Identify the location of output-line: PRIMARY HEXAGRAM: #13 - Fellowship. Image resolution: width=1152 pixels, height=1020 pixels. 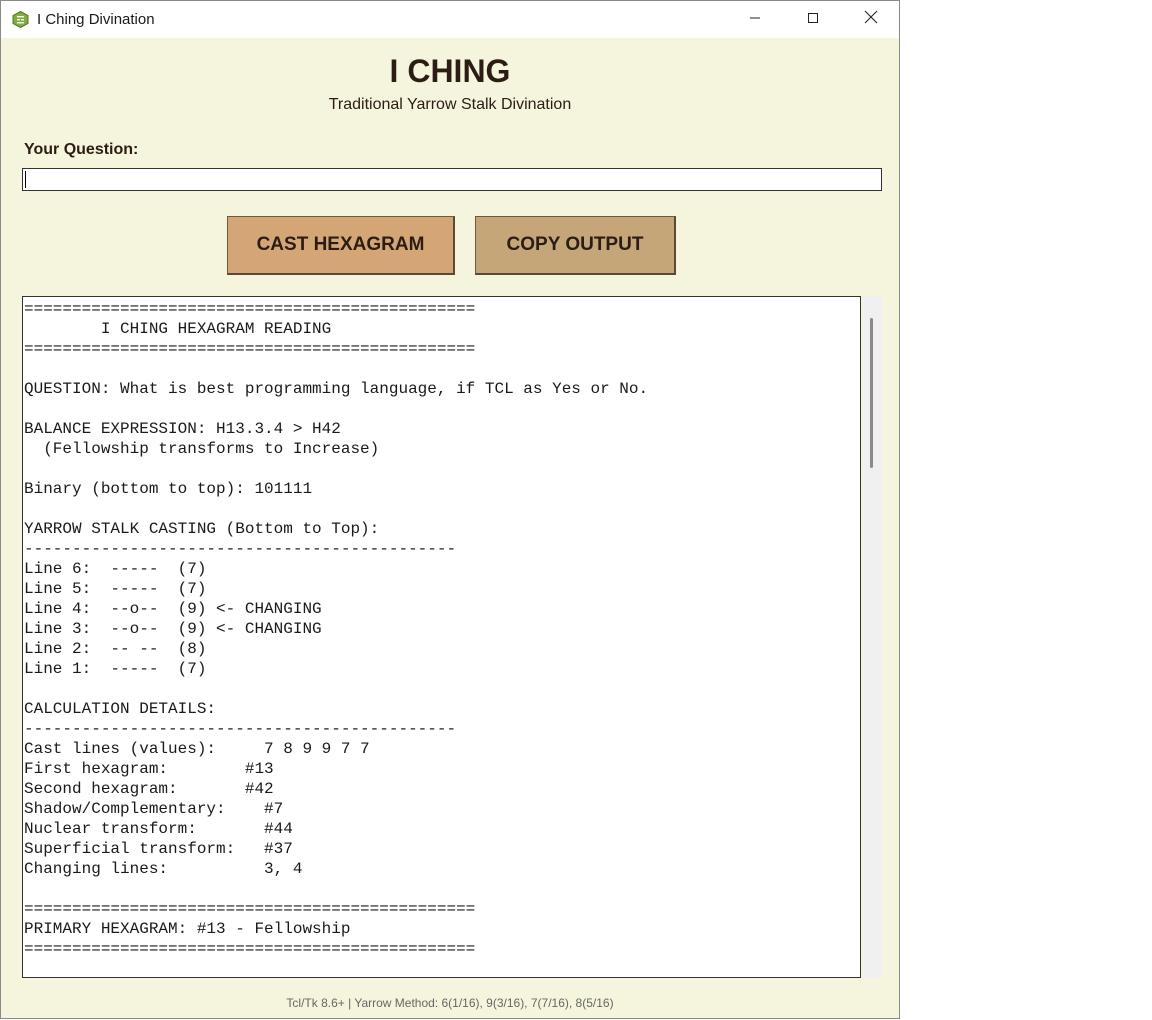
(187, 929).